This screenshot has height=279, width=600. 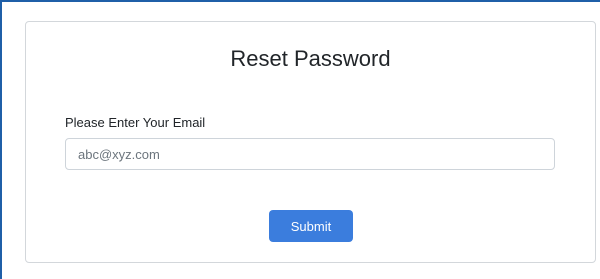 What do you see at coordinates (311, 226) in the screenshot?
I see `submit-button: Submit` at bounding box center [311, 226].